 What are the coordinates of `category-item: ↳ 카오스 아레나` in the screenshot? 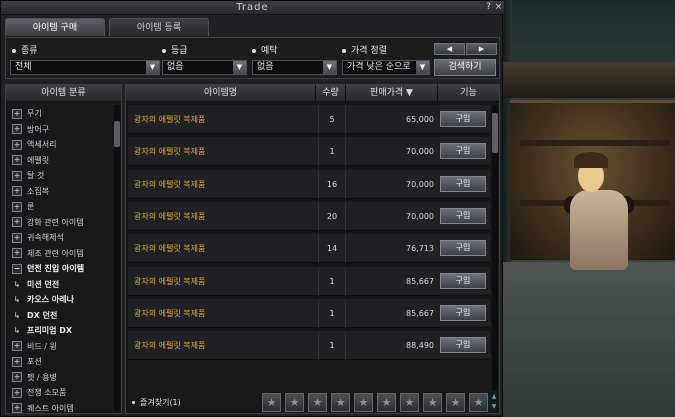 It's located at (60, 300).